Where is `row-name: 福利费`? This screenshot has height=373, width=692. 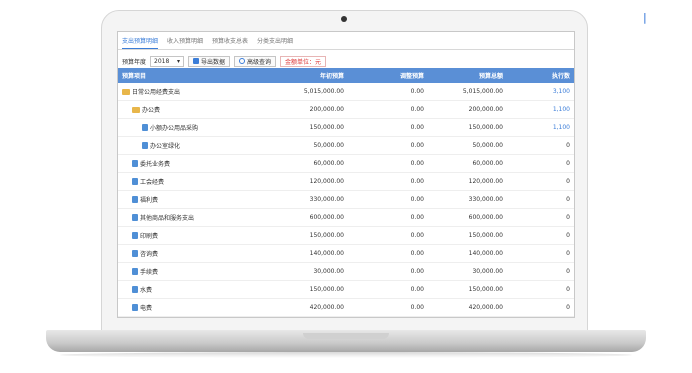 row-name: 福利费 is located at coordinates (149, 200).